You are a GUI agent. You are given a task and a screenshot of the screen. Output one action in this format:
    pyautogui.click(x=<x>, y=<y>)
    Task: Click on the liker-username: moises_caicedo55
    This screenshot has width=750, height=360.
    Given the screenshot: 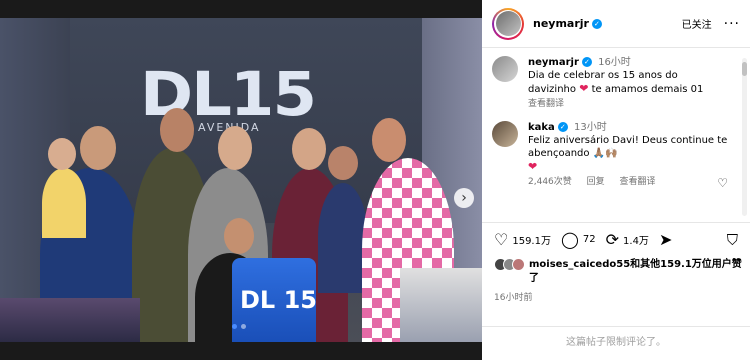 What is the action you would take?
    pyautogui.click(x=579, y=264)
    